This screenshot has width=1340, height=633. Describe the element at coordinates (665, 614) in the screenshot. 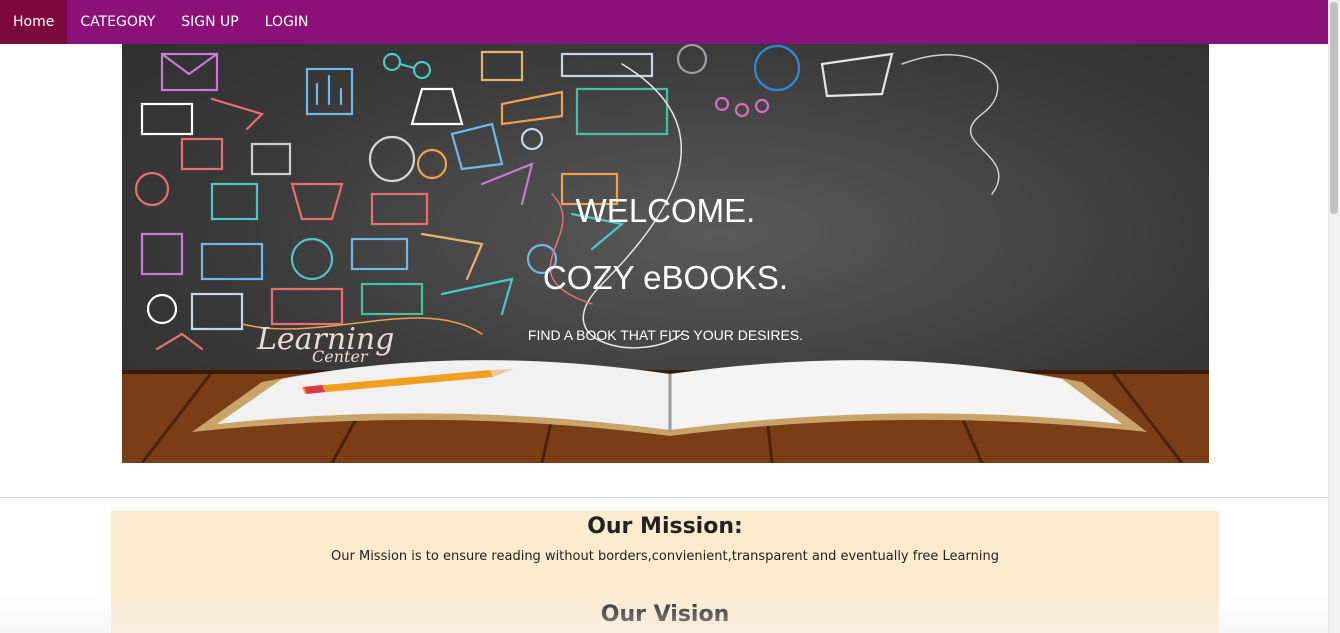

I see `vision-title: Our Vision` at that location.